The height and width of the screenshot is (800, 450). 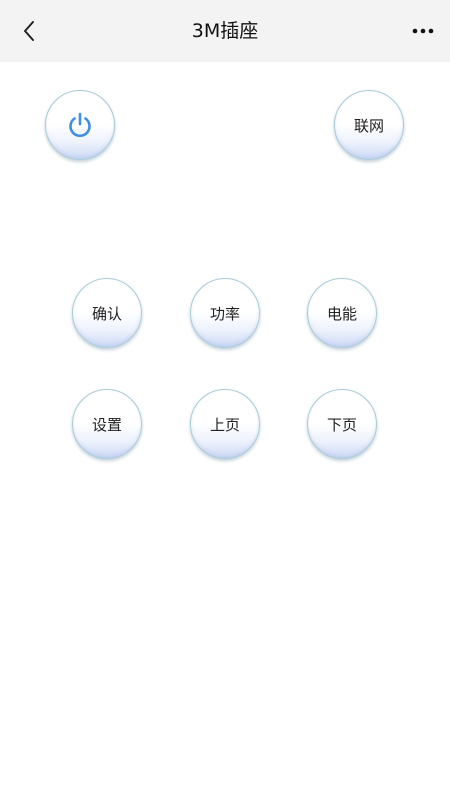 I want to click on power-stat-button: 功率, so click(x=225, y=313).